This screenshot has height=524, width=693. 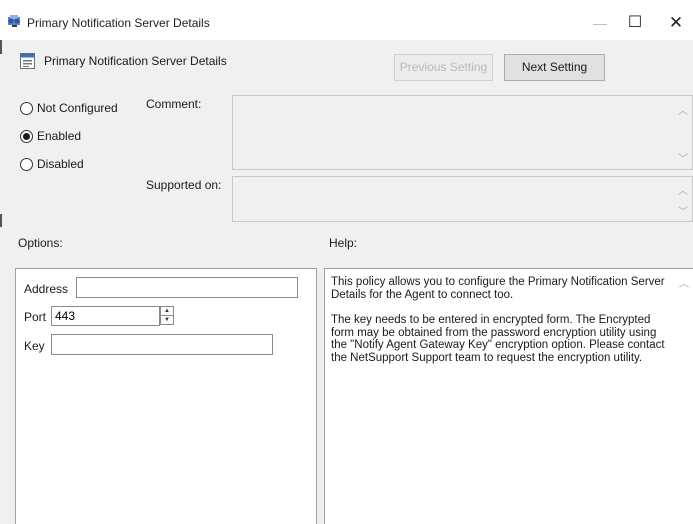 What do you see at coordinates (443, 67) in the screenshot?
I see `previous-setting-button: Previous Setting` at bounding box center [443, 67].